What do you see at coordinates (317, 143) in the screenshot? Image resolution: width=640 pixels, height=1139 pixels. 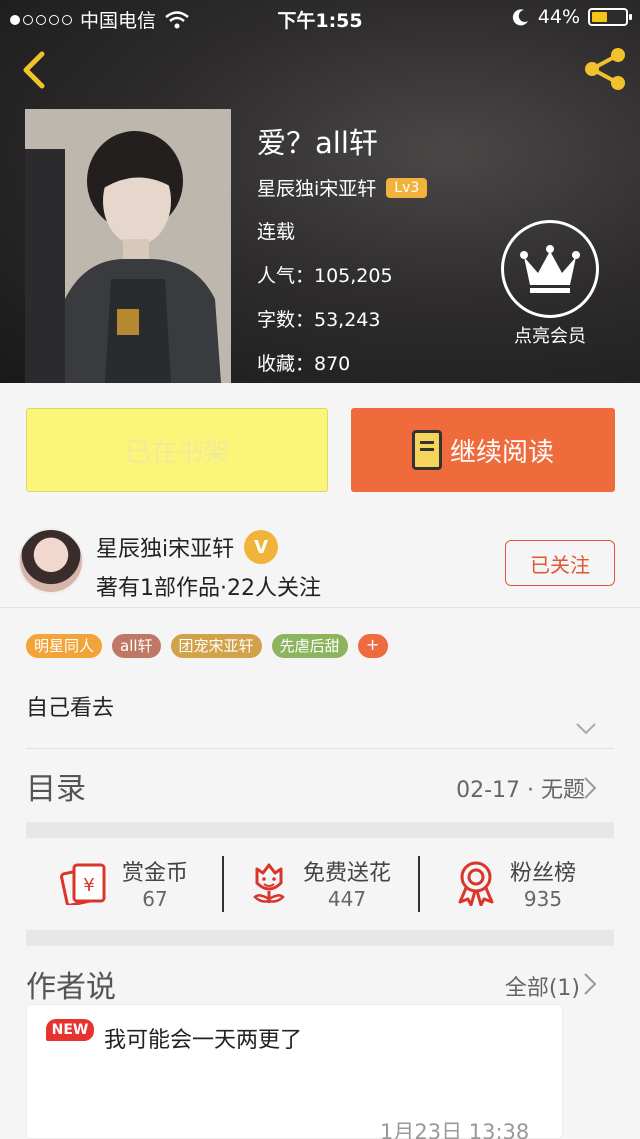 I see `book-title: 爱？all轩` at bounding box center [317, 143].